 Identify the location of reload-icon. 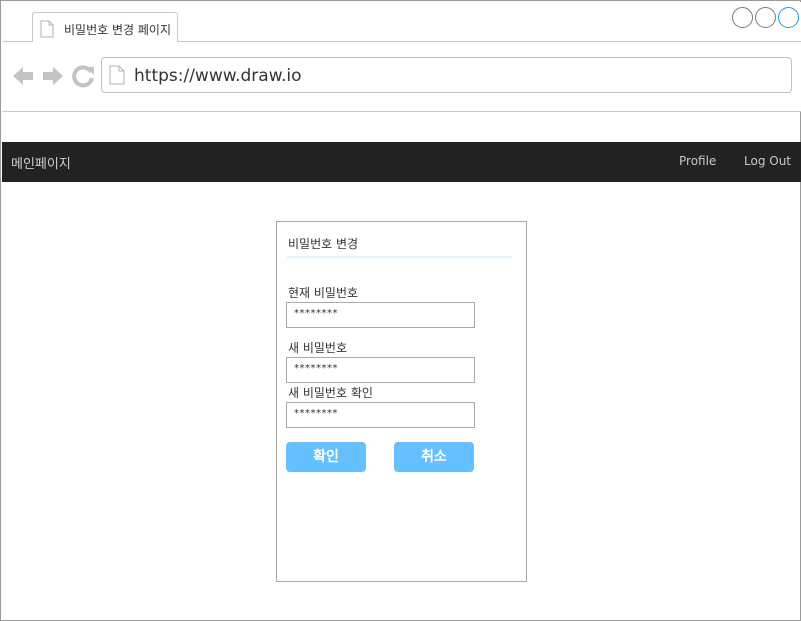
(84, 76).